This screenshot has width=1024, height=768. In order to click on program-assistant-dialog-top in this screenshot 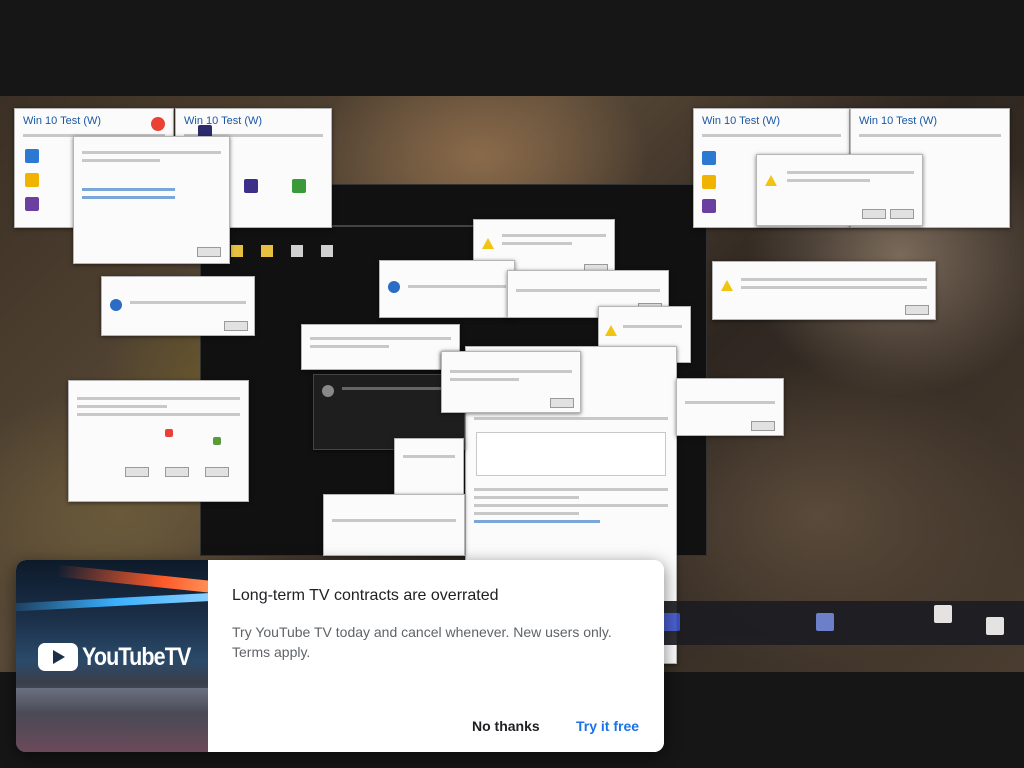, I will do `click(511, 382)`.